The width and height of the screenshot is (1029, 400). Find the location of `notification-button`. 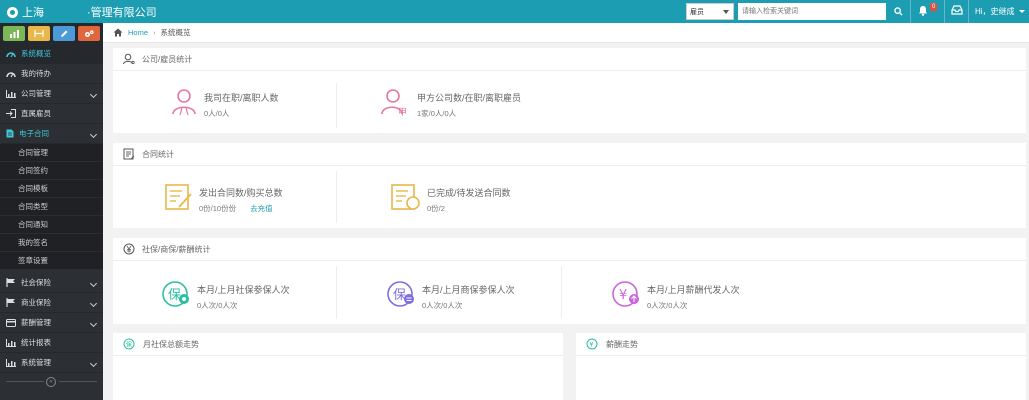

notification-button is located at coordinates (923, 11).